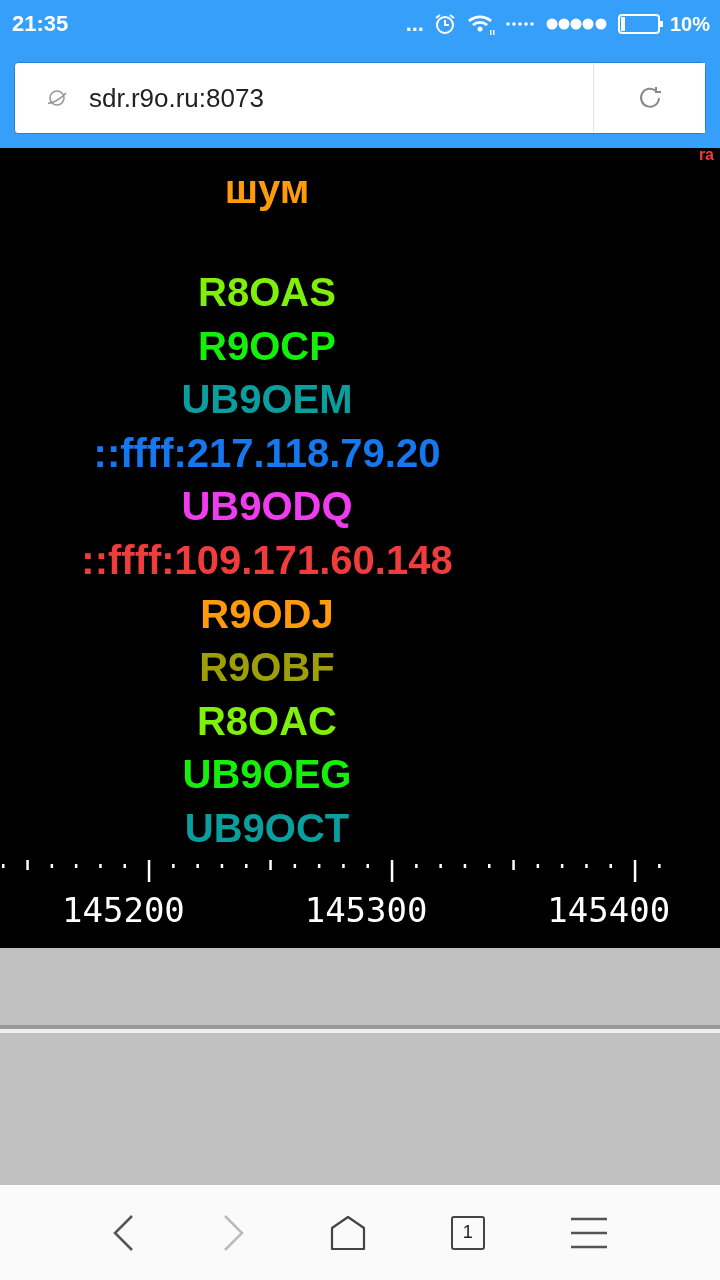 The image size is (720, 1280). What do you see at coordinates (689, 24) in the screenshot?
I see `battery-percentage: 10%` at bounding box center [689, 24].